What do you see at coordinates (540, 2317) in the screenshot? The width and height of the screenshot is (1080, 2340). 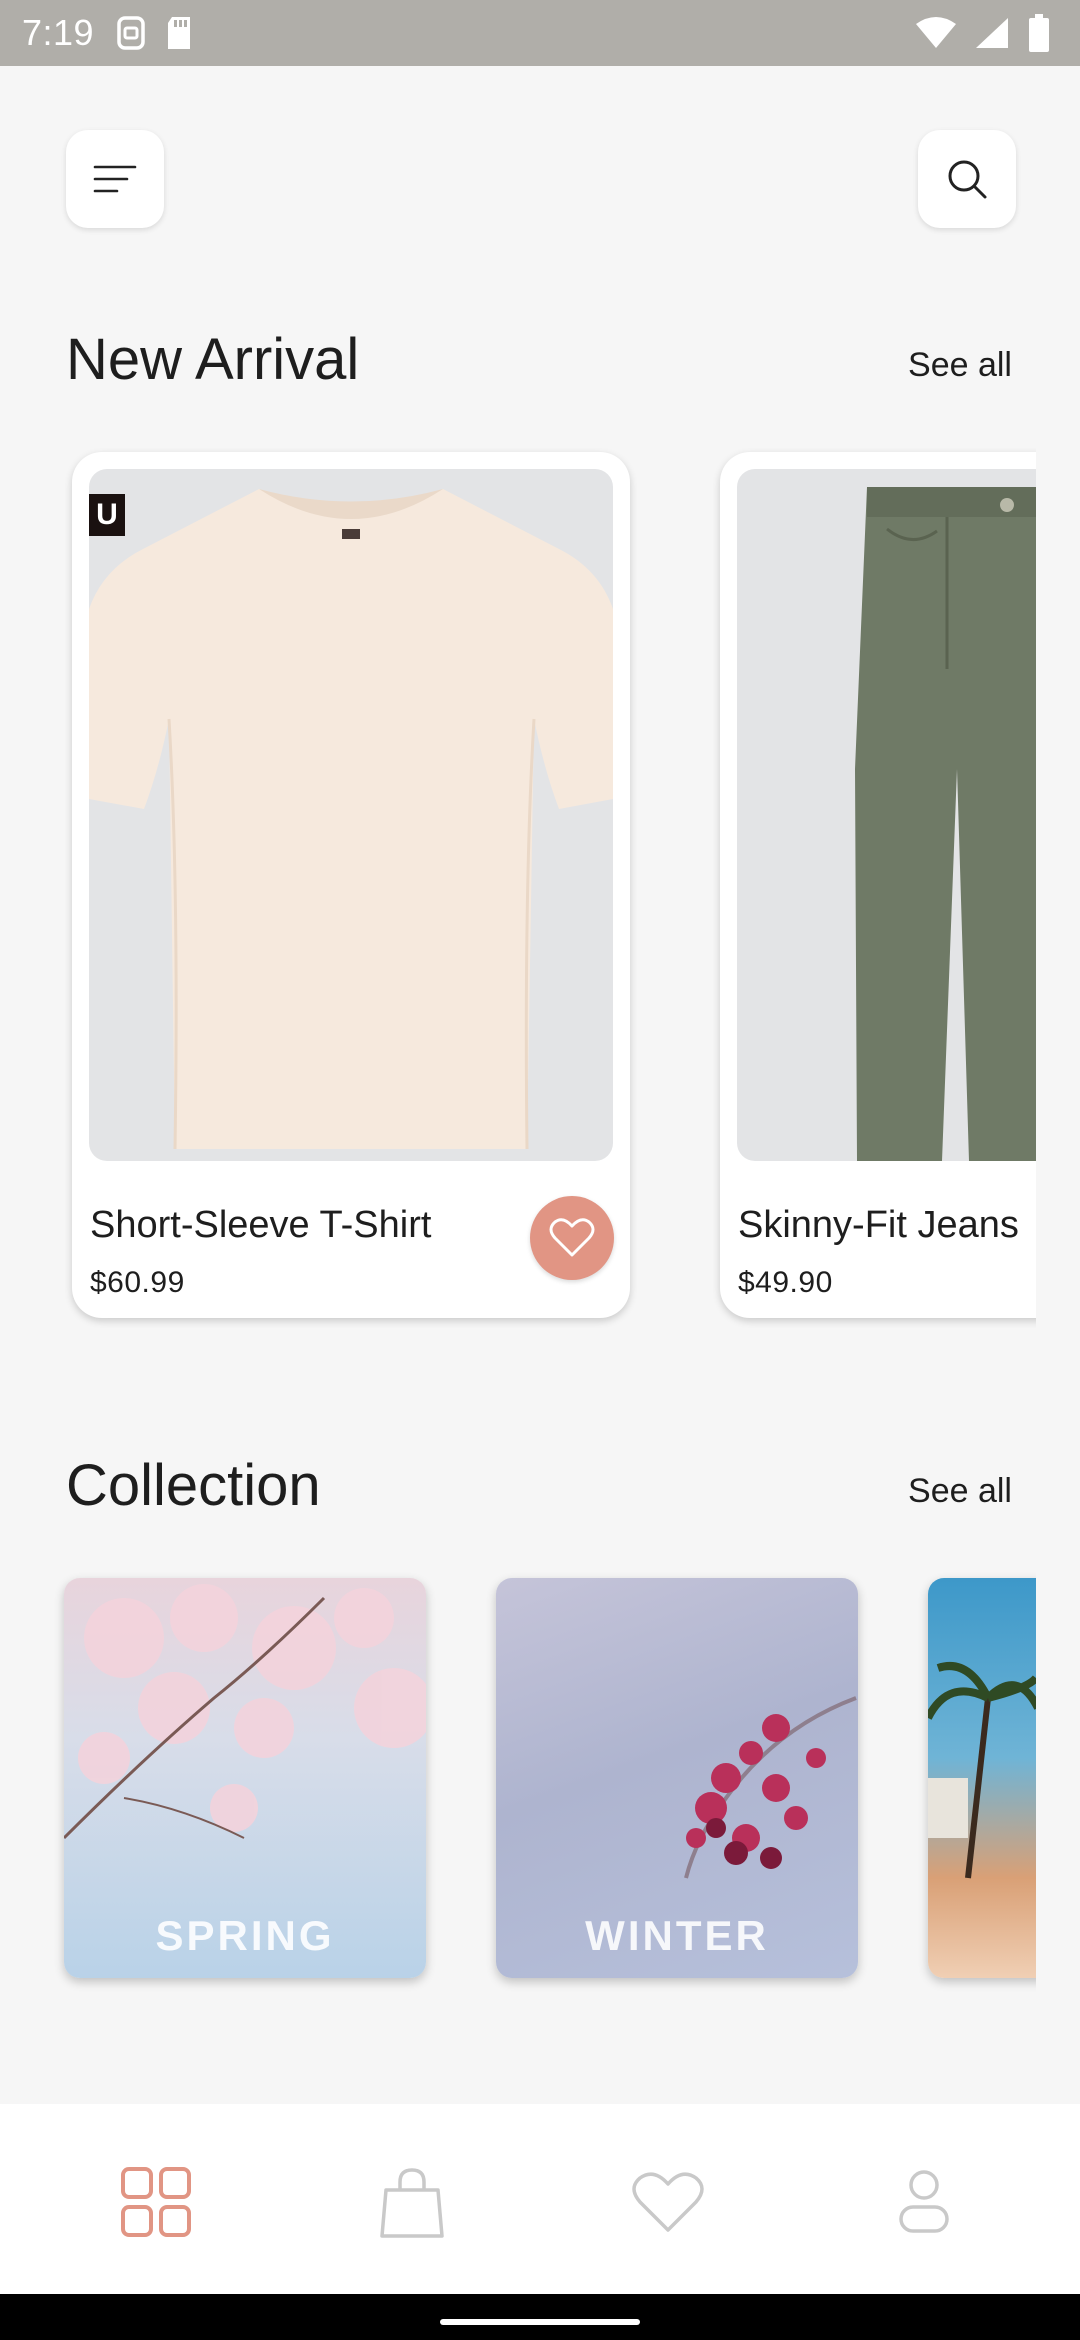 I see `system-navigation-bar` at bounding box center [540, 2317].